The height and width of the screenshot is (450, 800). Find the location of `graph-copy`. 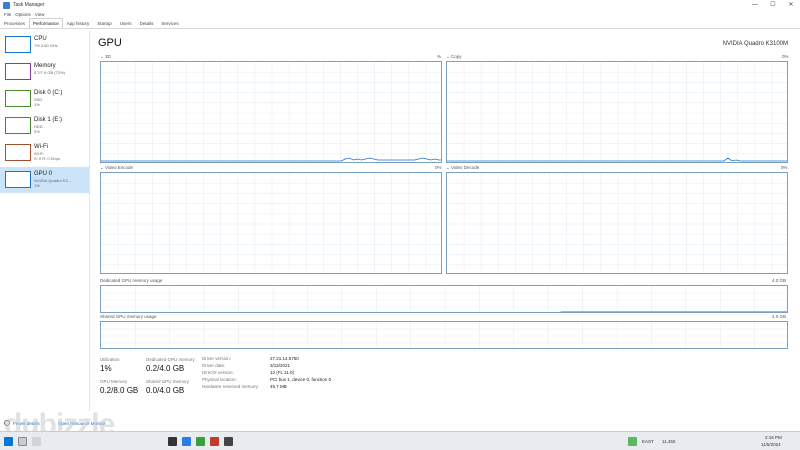

graph-copy is located at coordinates (617, 112).